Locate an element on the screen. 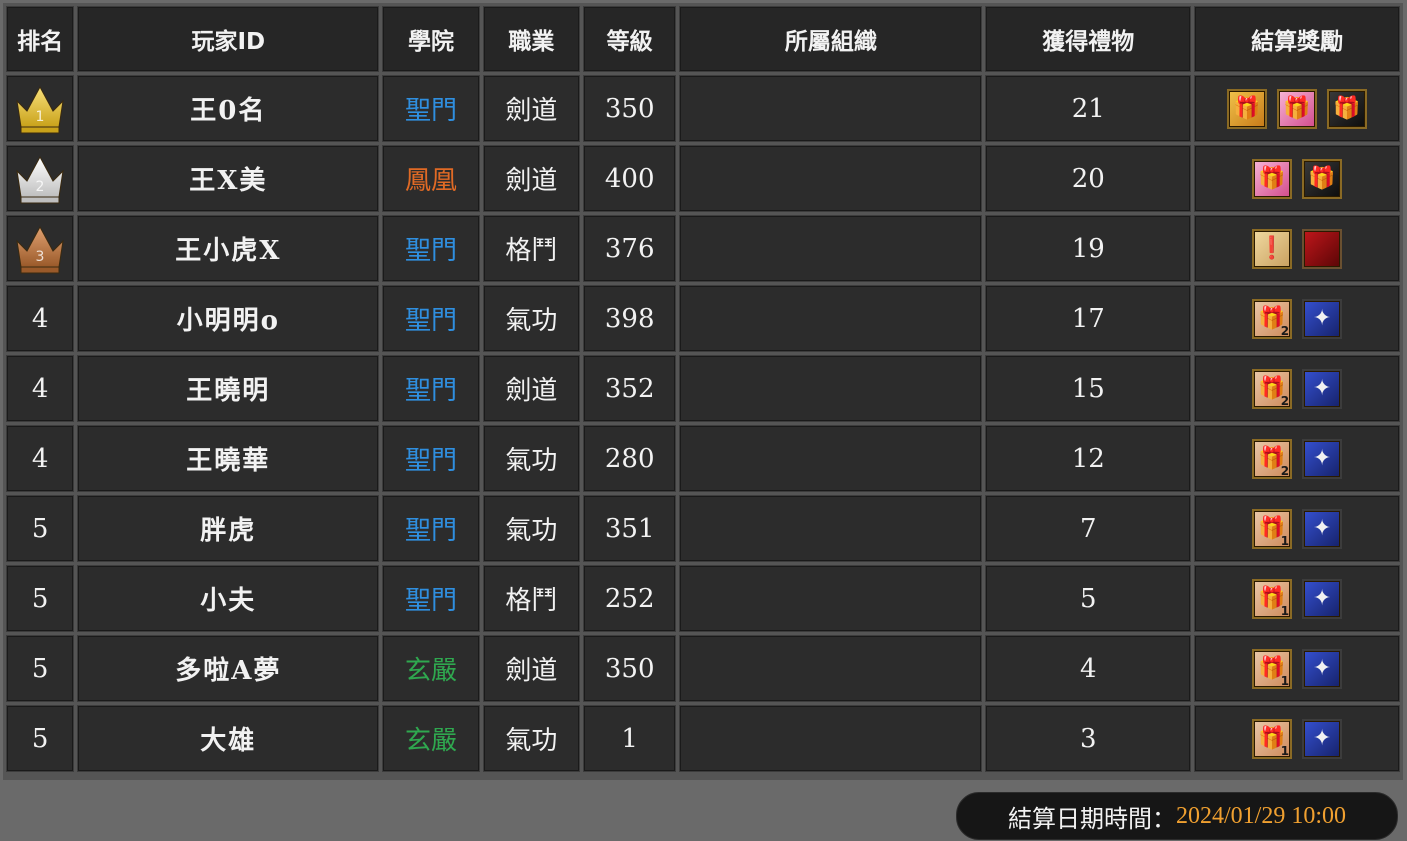  column-header-gifts: 獲得禮物 is located at coordinates (1088, 39).